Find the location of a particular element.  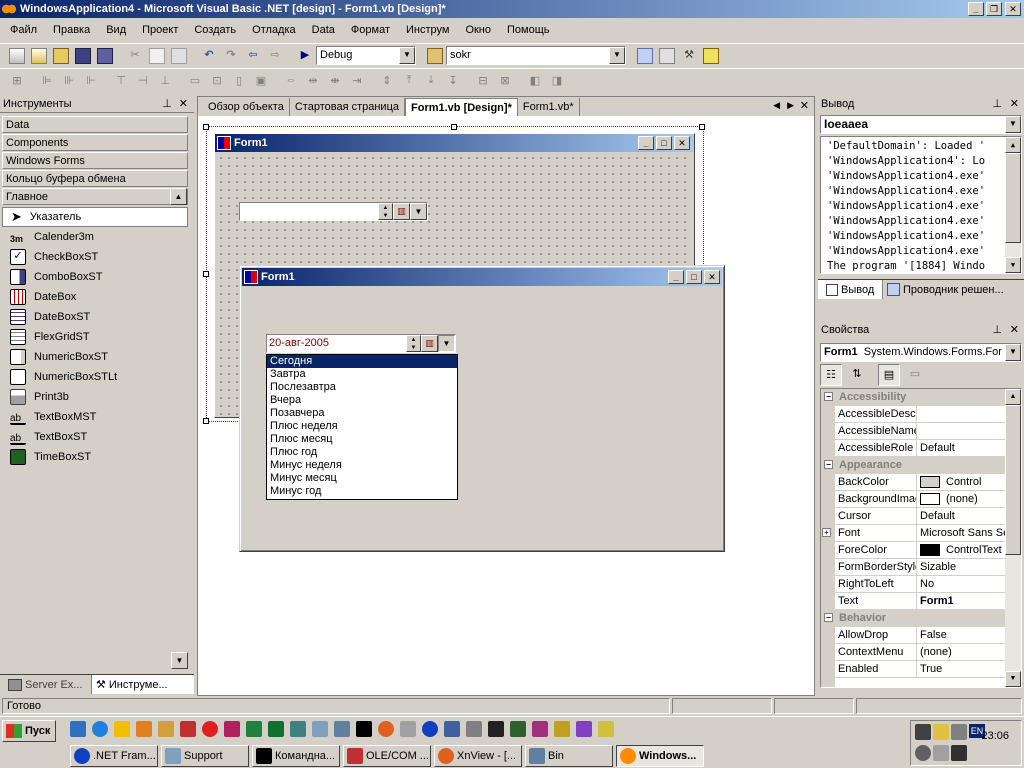

properties-window-icon is located at coordinates (667, 55).